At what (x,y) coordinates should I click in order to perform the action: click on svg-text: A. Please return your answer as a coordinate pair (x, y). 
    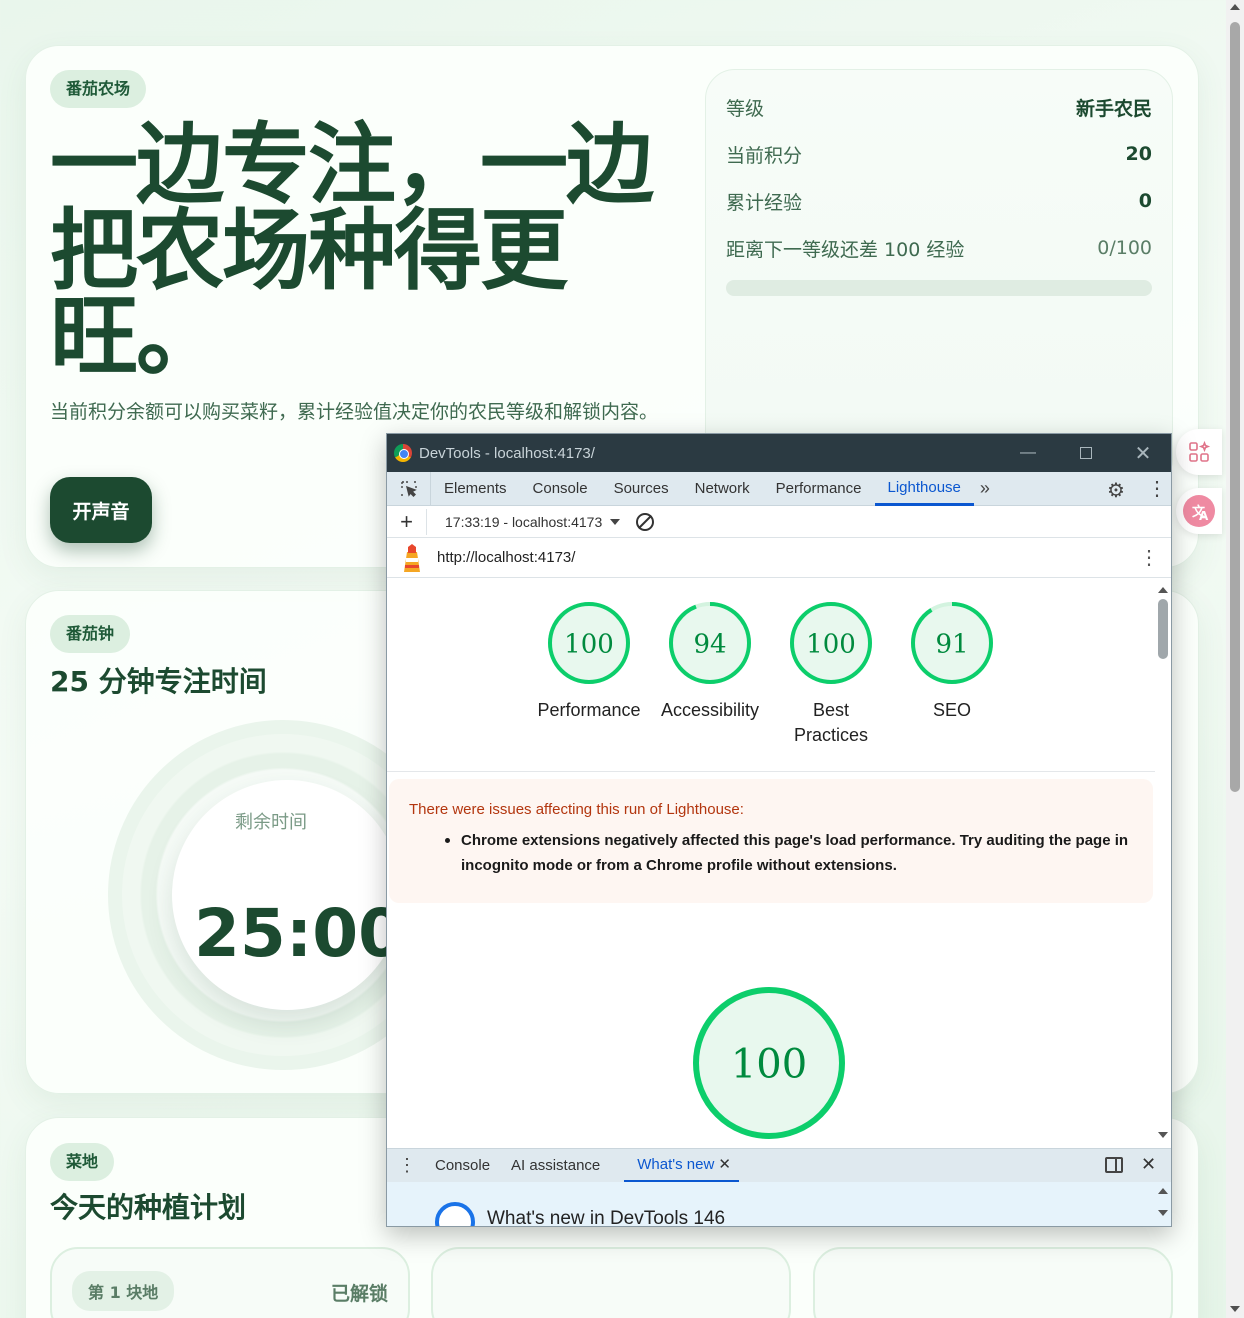
    Looking at the image, I should click on (1204, 516).